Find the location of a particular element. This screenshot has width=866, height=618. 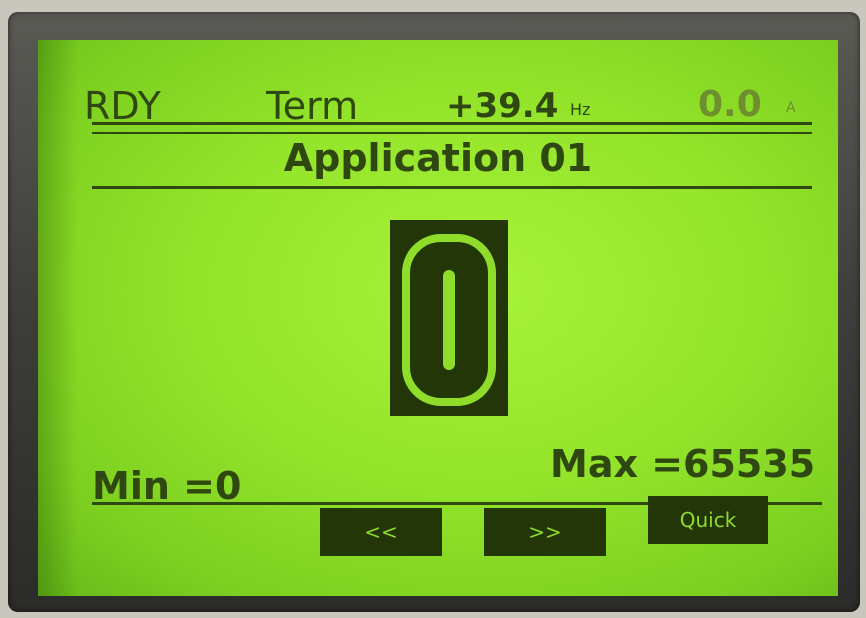

status-divider-secondary is located at coordinates (452, 133).